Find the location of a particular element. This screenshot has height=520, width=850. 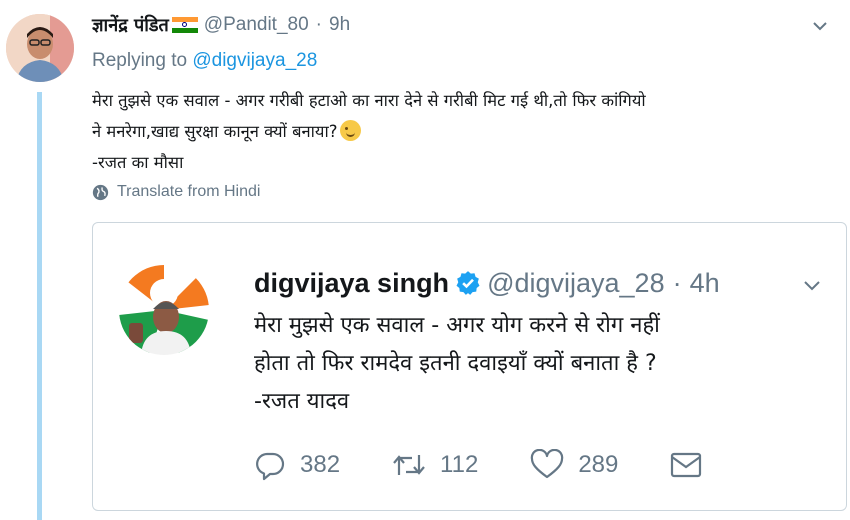

quoted-header: digvijaya singh @digvijaya_28 · 4h is located at coordinates (487, 283).